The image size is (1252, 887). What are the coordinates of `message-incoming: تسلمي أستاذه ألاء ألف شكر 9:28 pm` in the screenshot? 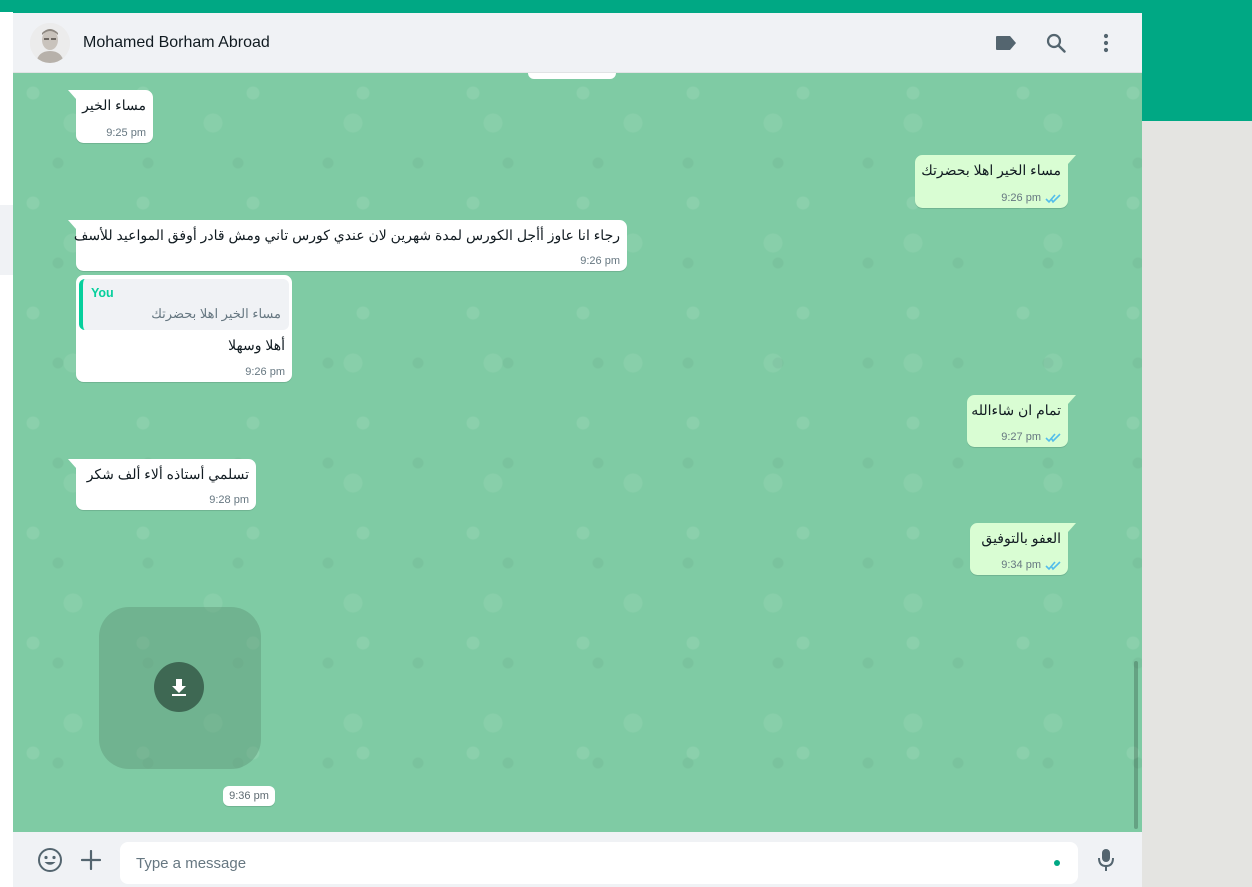 It's located at (162, 484).